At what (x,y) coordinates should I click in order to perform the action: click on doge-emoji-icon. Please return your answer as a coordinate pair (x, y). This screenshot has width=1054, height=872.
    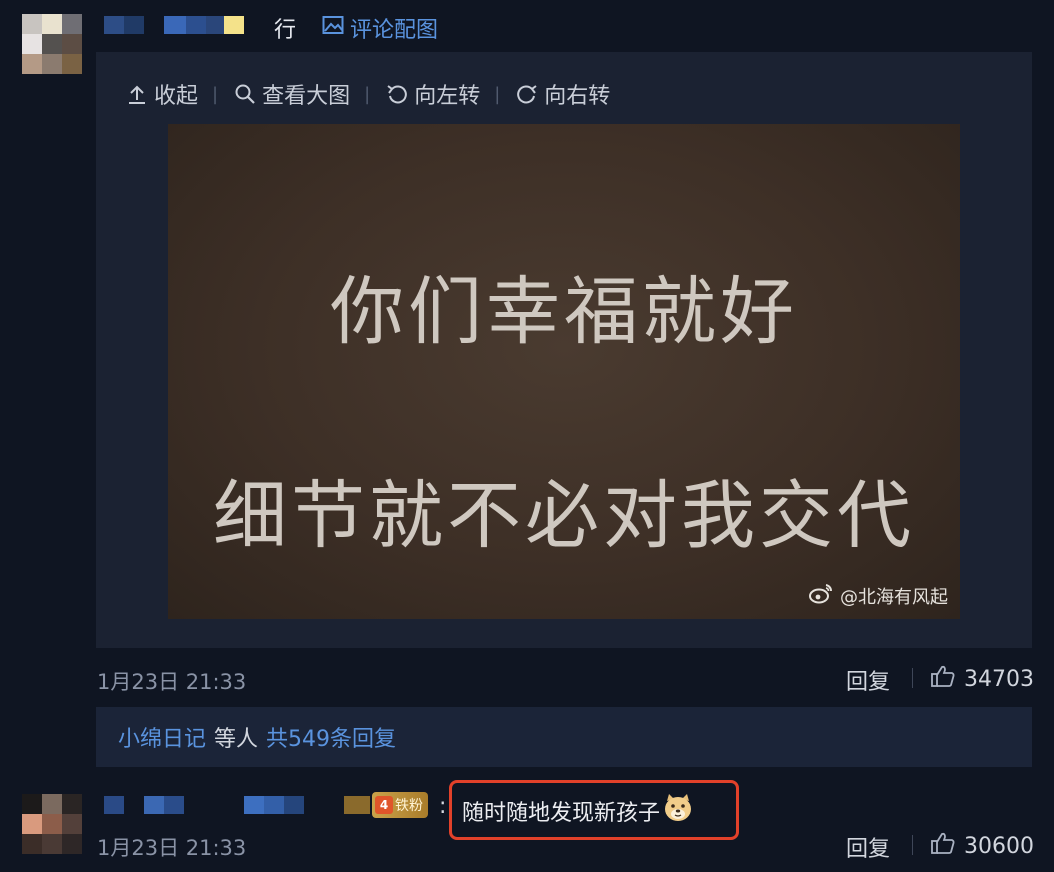
    Looking at the image, I should click on (678, 811).